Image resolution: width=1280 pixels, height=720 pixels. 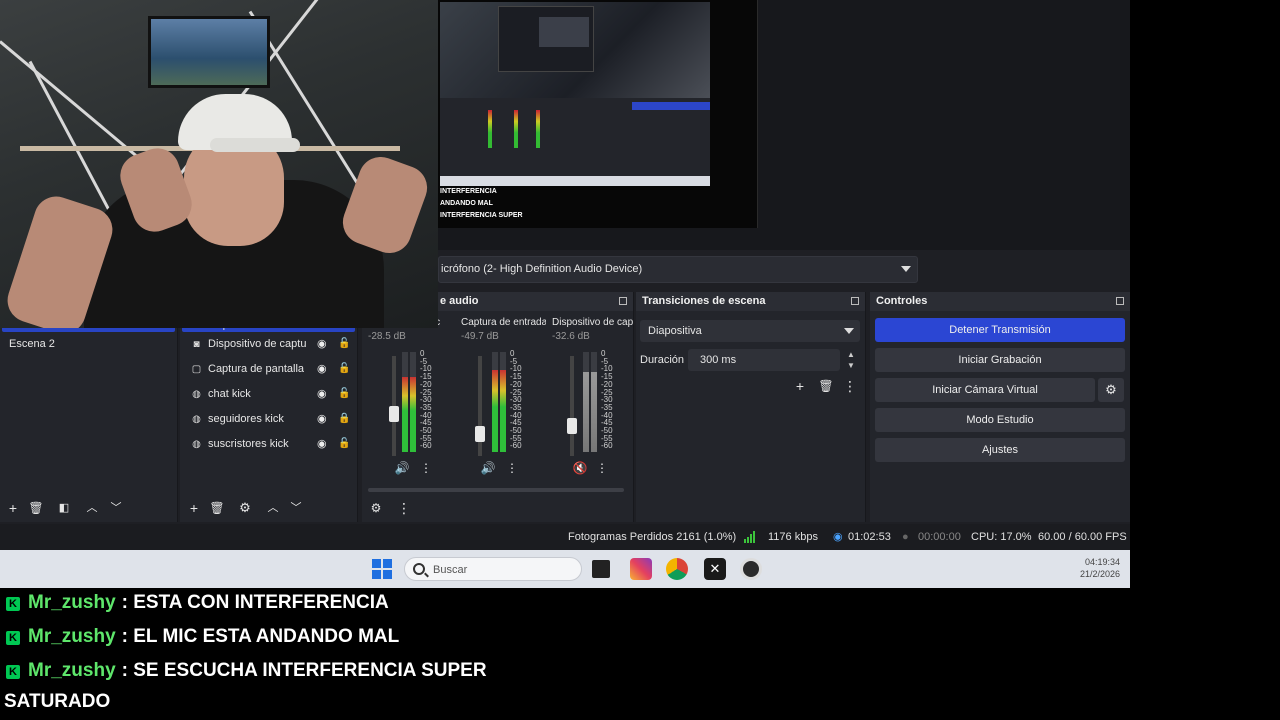 What do you see at coordinates (268, 444) in the screenshot?
I see `source-item: ◍ suscristores kick ◉ 🔓` at bounding box center [268, 444].